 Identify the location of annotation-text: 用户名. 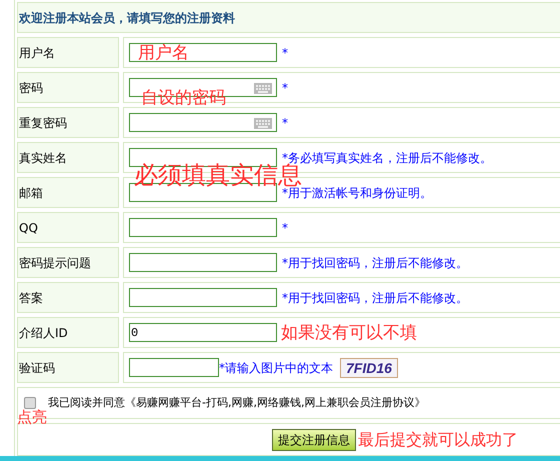
(163, 53).